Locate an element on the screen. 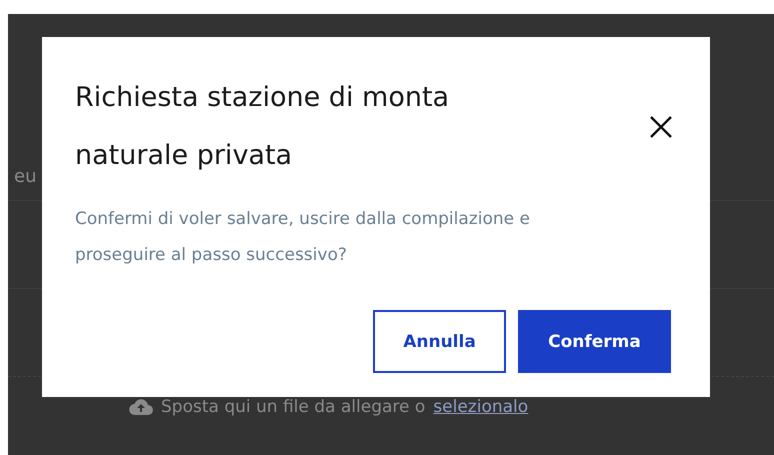  close-icon is located at coordinates (661, 127).